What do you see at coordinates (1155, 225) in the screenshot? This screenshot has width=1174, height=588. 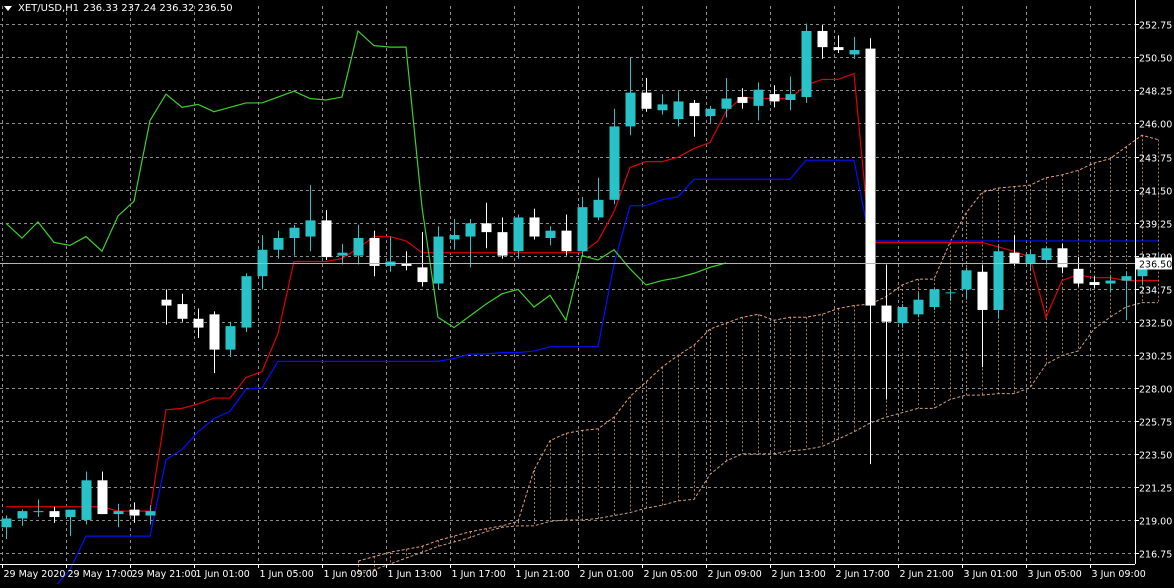 I see `y-tick-label: 239.25` at bounding box center [1155, 225].